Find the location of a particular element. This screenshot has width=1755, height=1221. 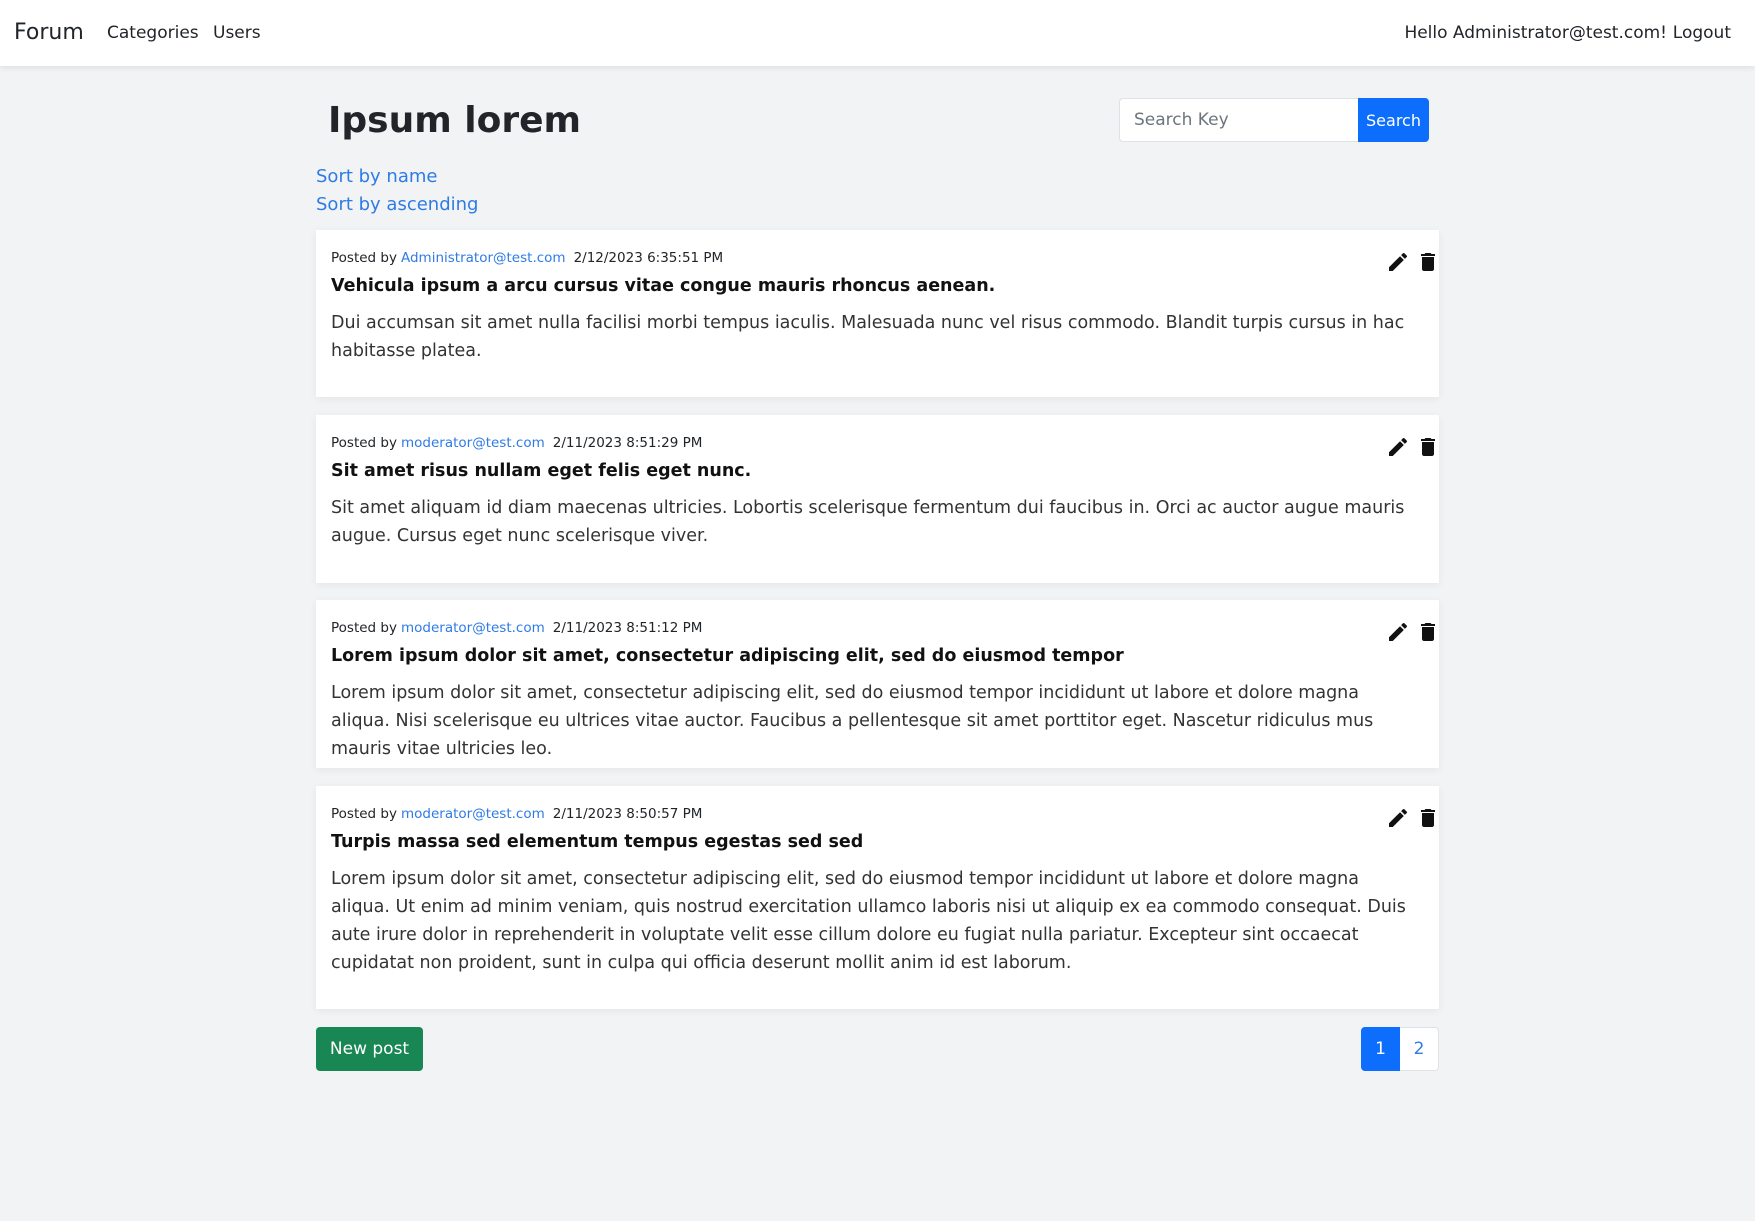

pagination: 1 2 is located at coordinates (1400, 1049).